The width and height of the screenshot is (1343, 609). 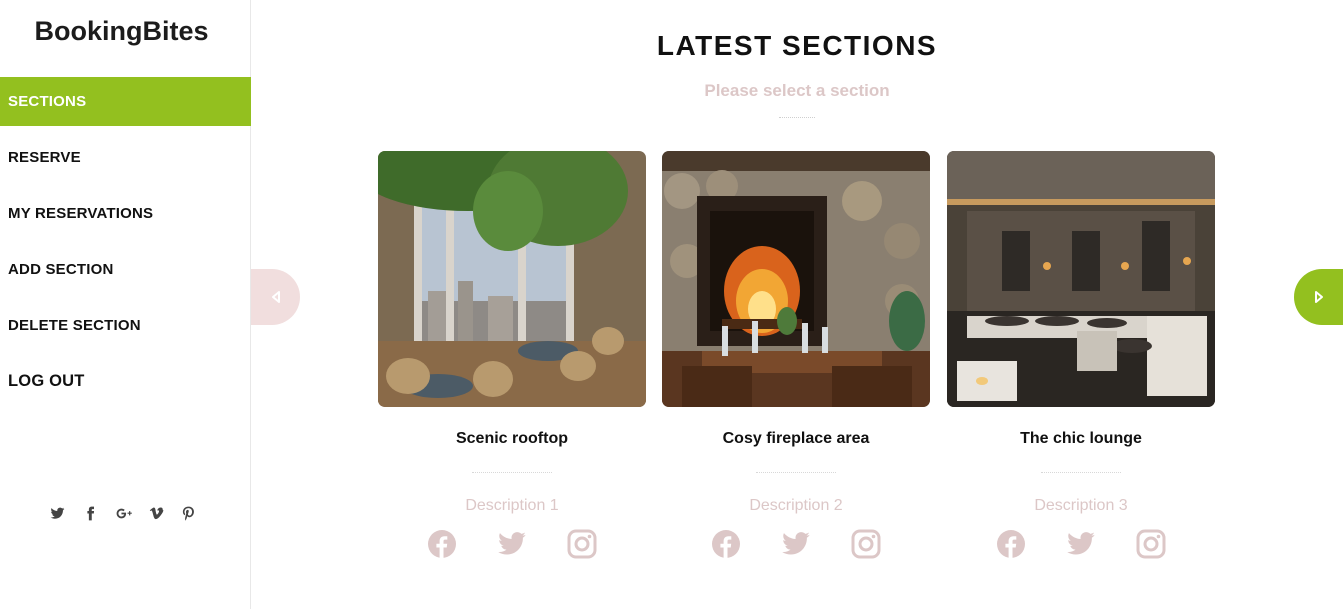 I want to click on rooftop-terrace-photo, so click(x=512, y=279).